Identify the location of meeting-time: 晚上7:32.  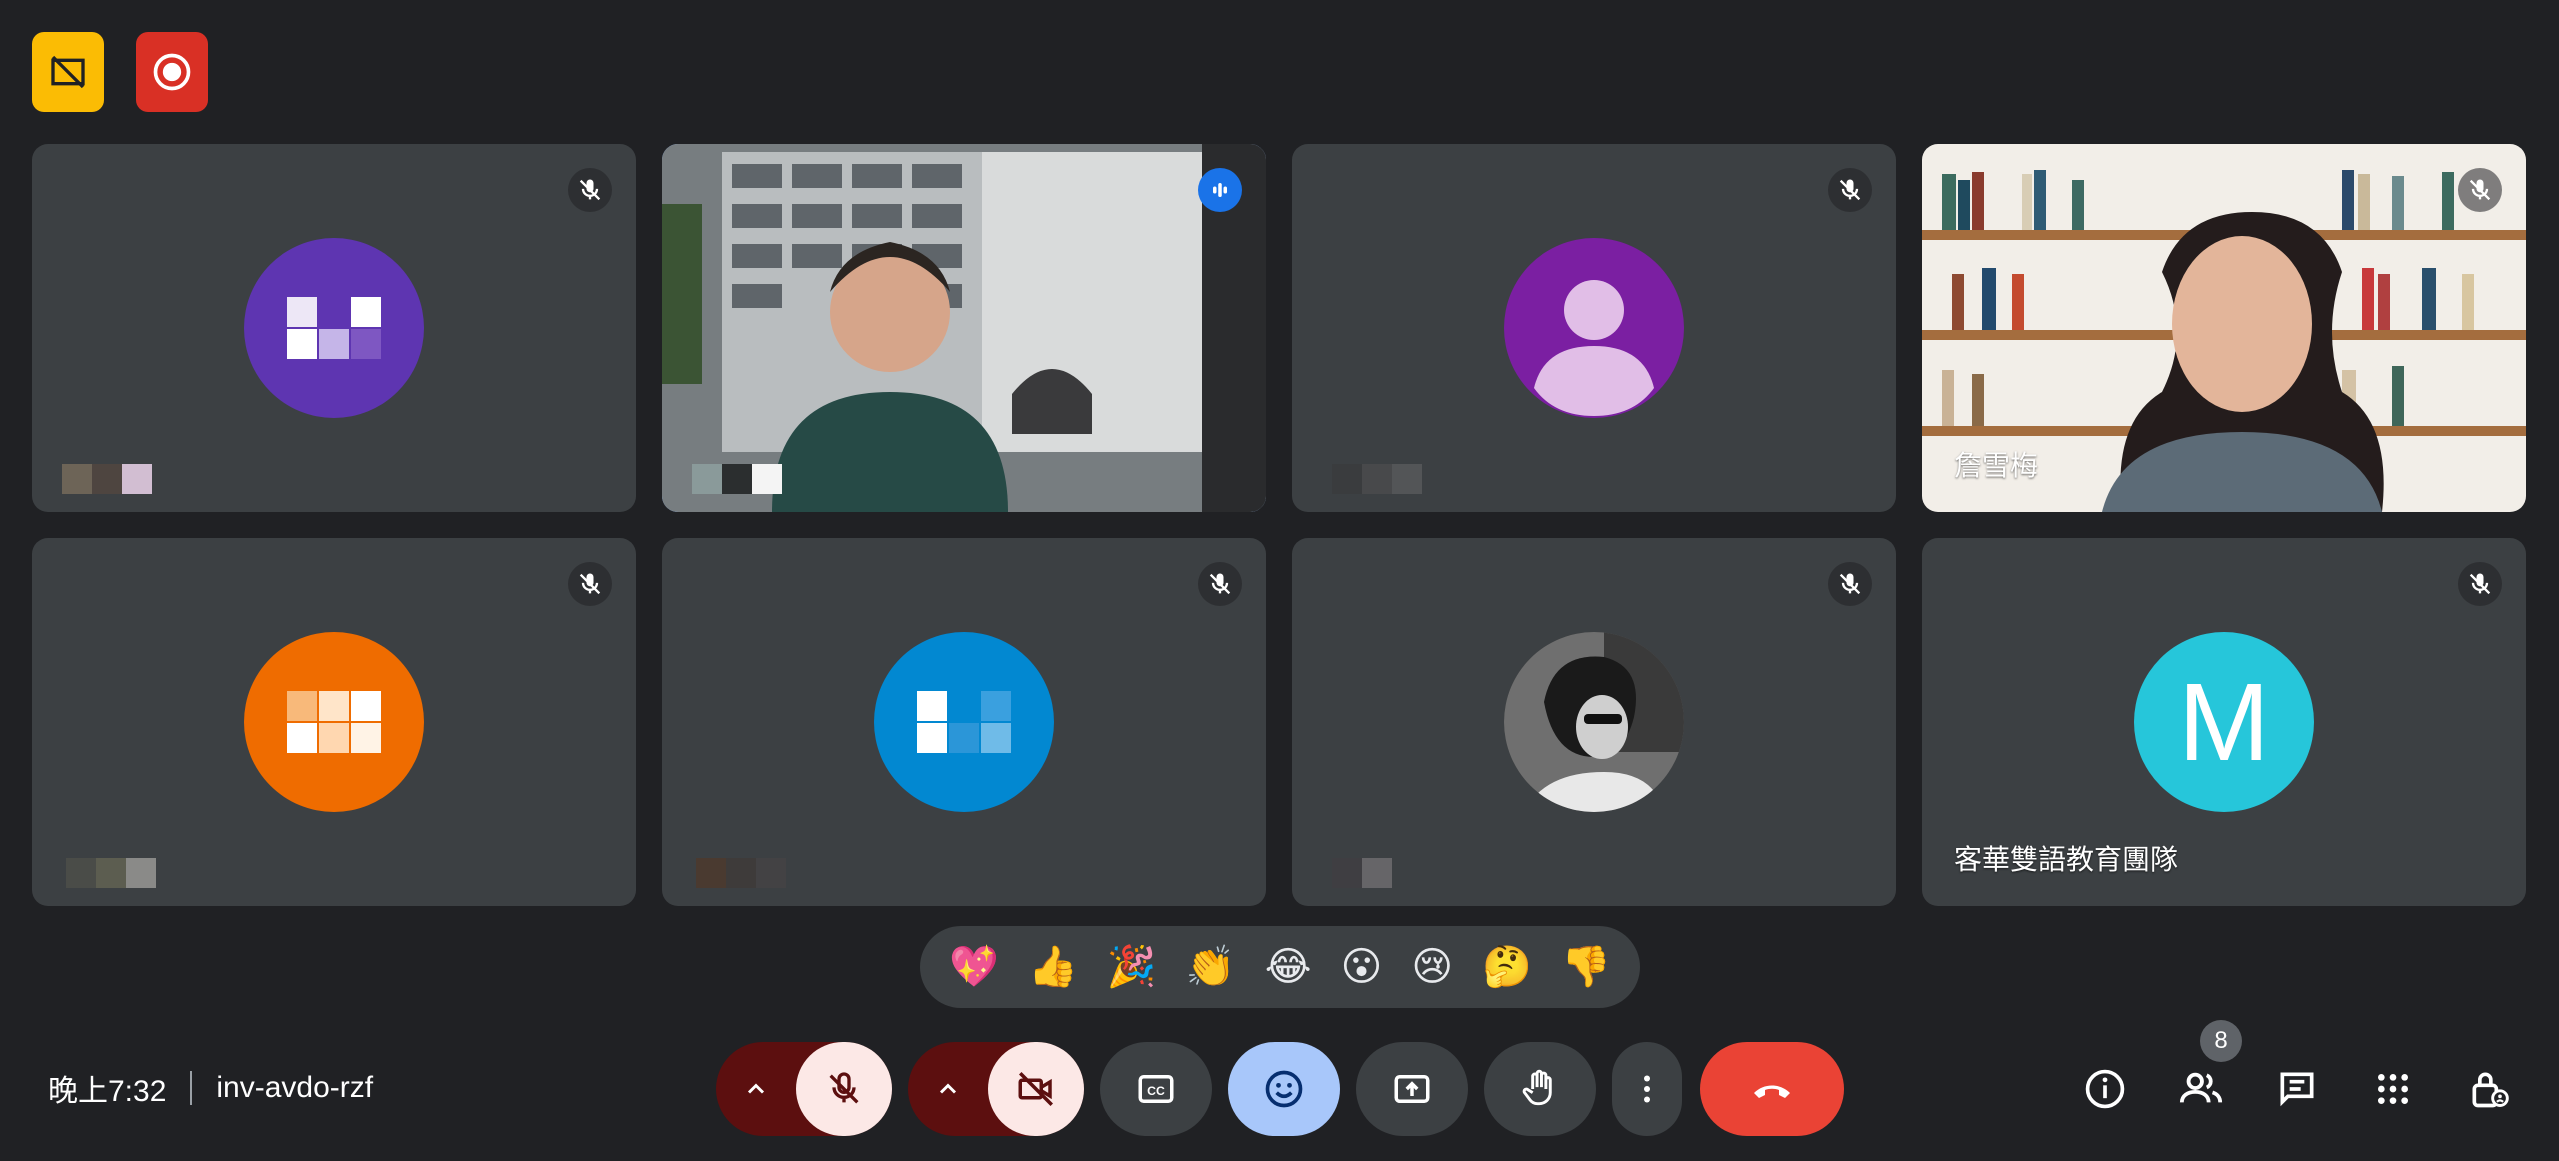
(107, 1091).